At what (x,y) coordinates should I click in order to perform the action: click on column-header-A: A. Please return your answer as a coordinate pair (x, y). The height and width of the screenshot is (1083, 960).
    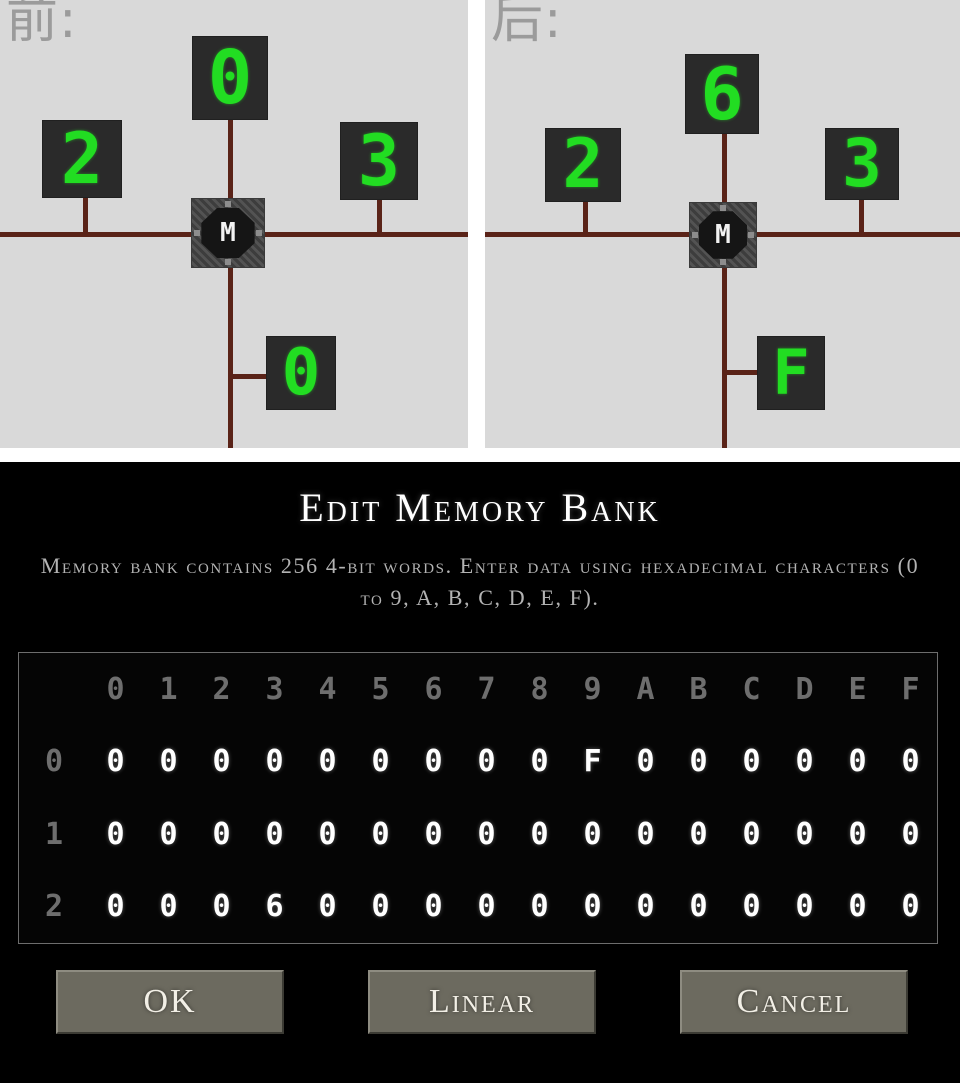
    Looking at the image, I should click on (645, 689).